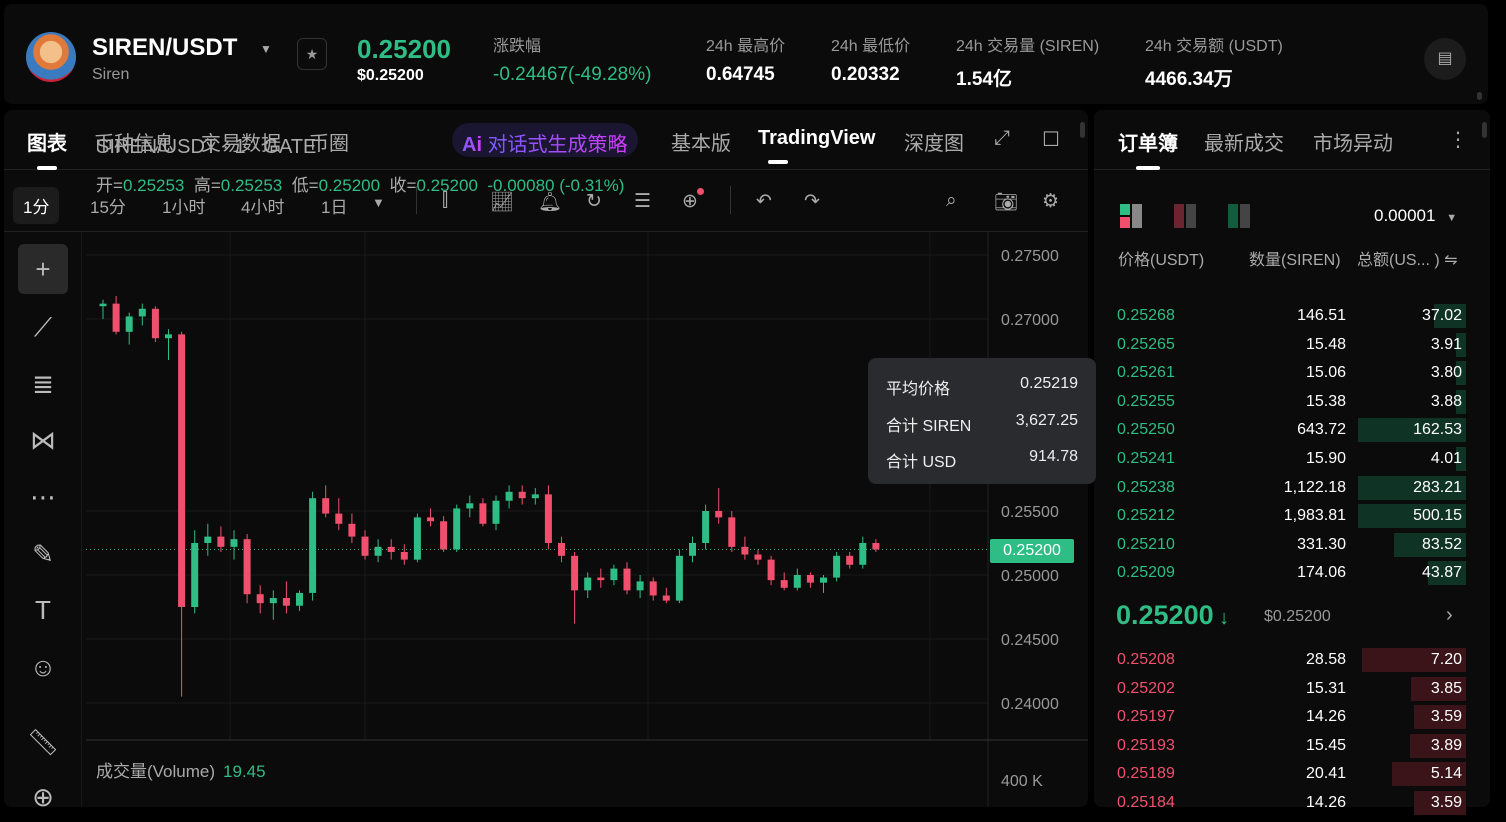 This screenshot has width=1506, height=822. What do you see at coordinates (1146, 516) in the screenshot?
I see `price: 0.25212` at bounding box center [1146, 516].